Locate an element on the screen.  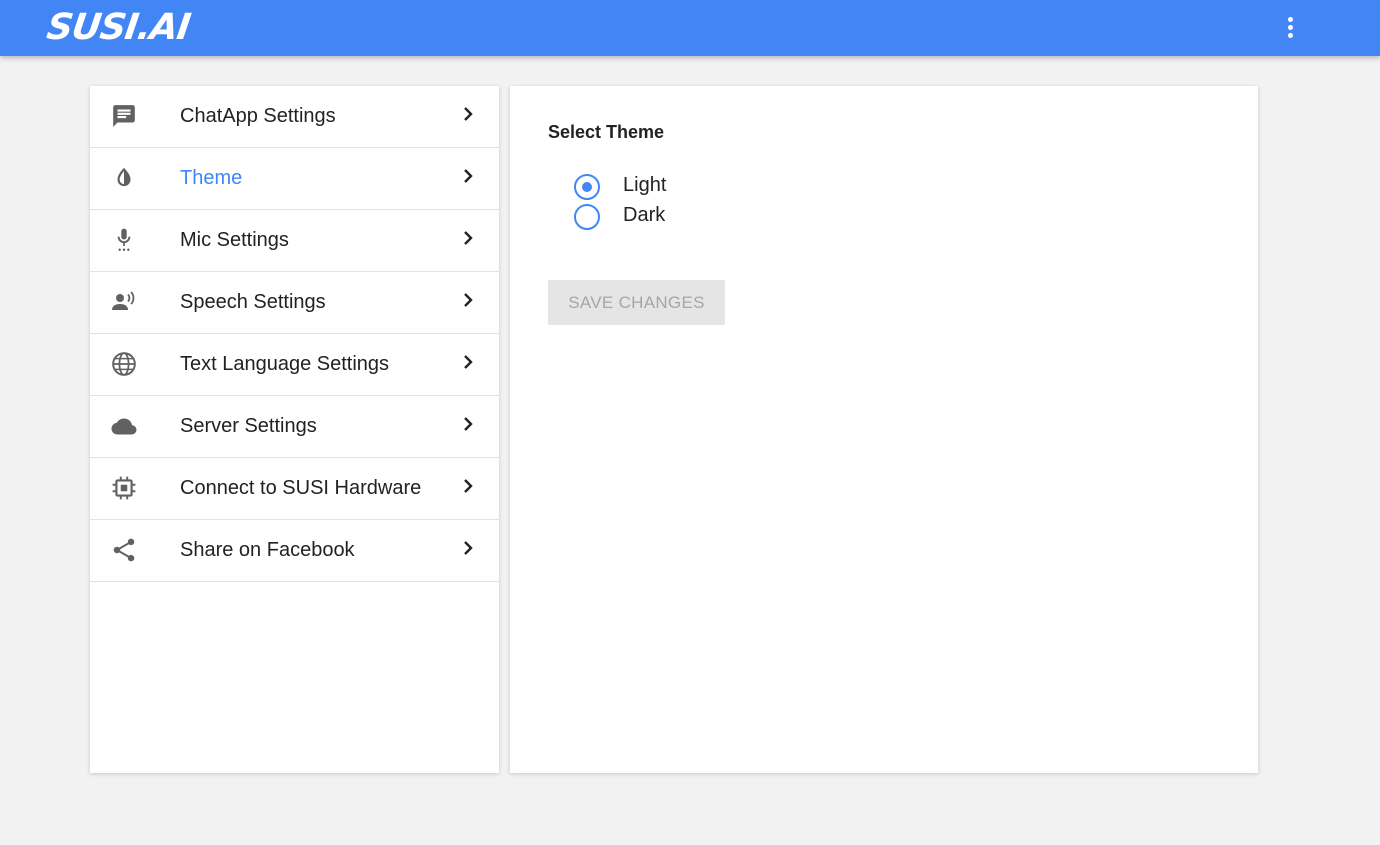
sidebar-item-speech-settings: Speech Settings is located at coordinates (294, 303).